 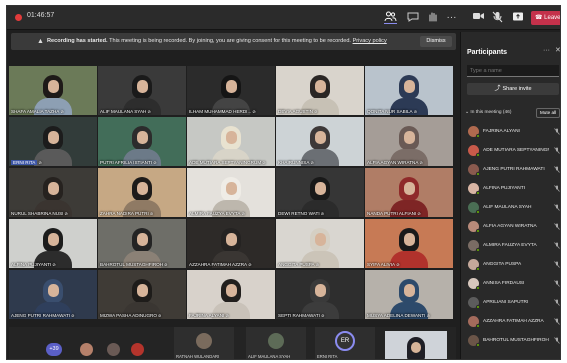 What do you see at coordinates (142, 141) in the screenshot?
I see `video-tile: PUTRI AFRILIA ISTIANTI ⊘` at bounding box center [142, 141].